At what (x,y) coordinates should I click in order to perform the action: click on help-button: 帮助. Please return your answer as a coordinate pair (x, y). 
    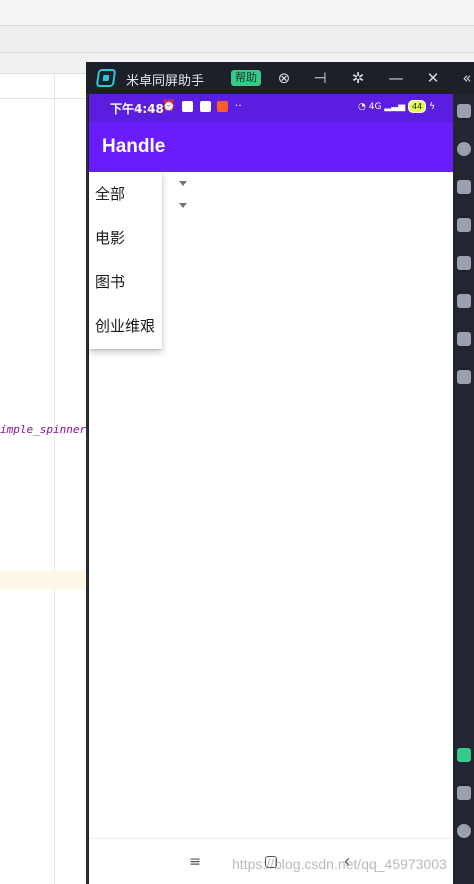
    Looking at the image, I should click on (246, 78).